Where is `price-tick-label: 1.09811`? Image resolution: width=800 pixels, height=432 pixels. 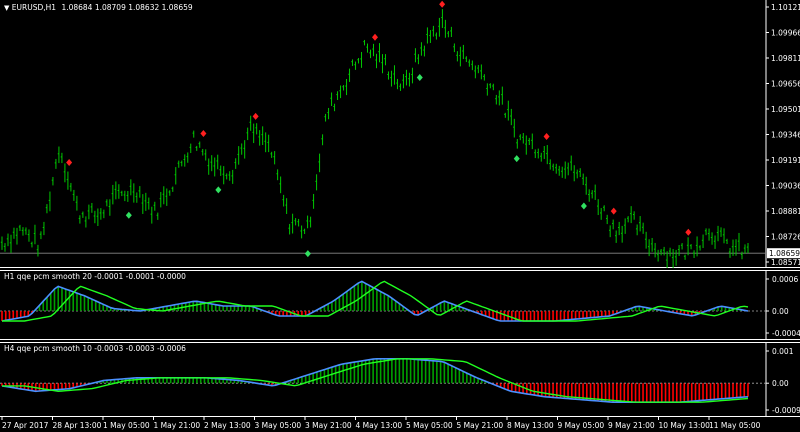 price-tick-label: 1.09811 is located at coordinates (785, 58).